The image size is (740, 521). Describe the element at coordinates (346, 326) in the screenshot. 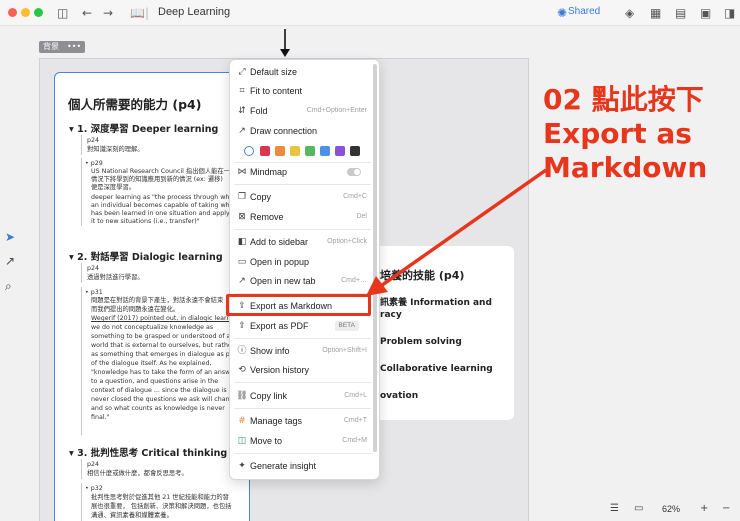

I see `beta-badge: BETA` at that location.